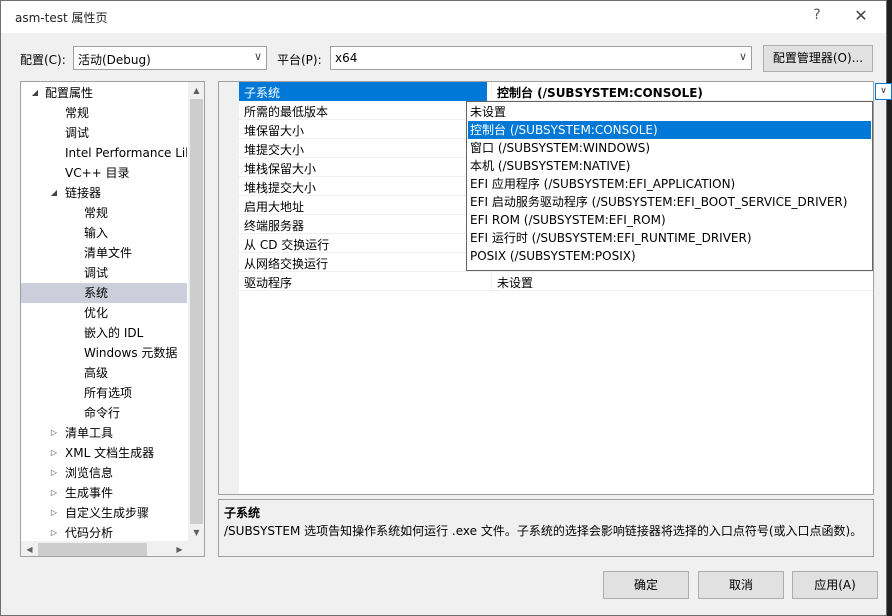  Describe the element at coordinates (29, 548) in the screenshot. I see `scroll-left-icon: ◀` at that location.